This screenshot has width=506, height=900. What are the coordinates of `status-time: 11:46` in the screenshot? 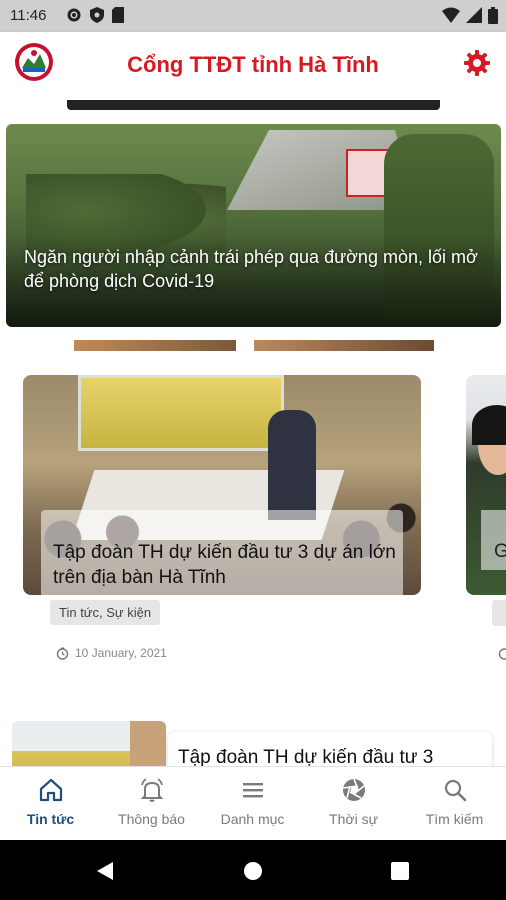 It's located at (28, 15).